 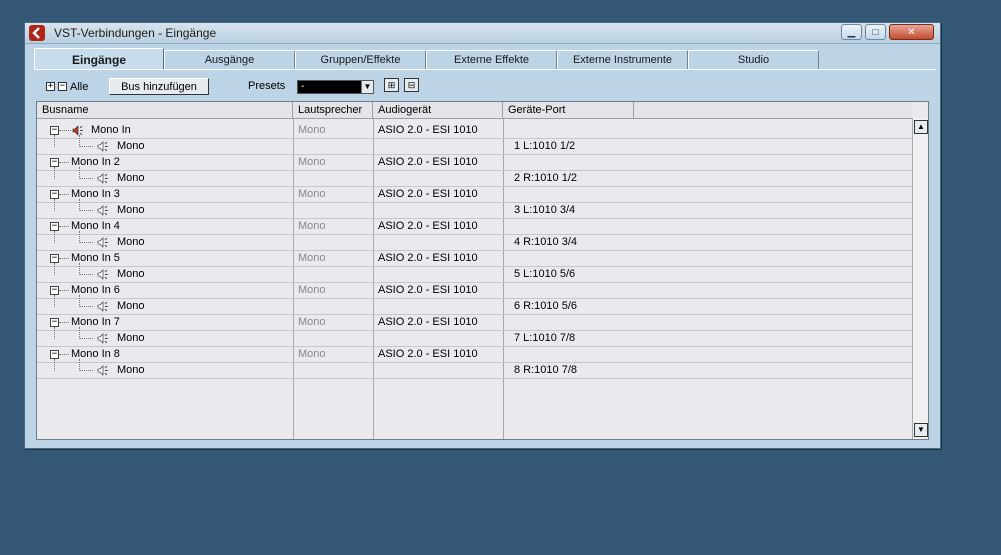 What do you see at coordinates (78, 130) in the screenshot?
I see `speaker-active-icon` at bounding box center [78, 130].